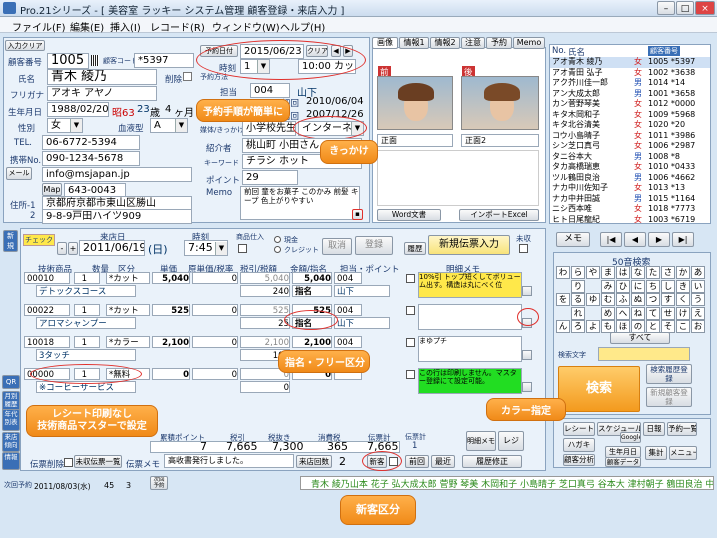 This screenshot has width=717, height=538. Describe the element at coordinates (653, 286) in the screenshot. I see `kana-key: ち` at that location.